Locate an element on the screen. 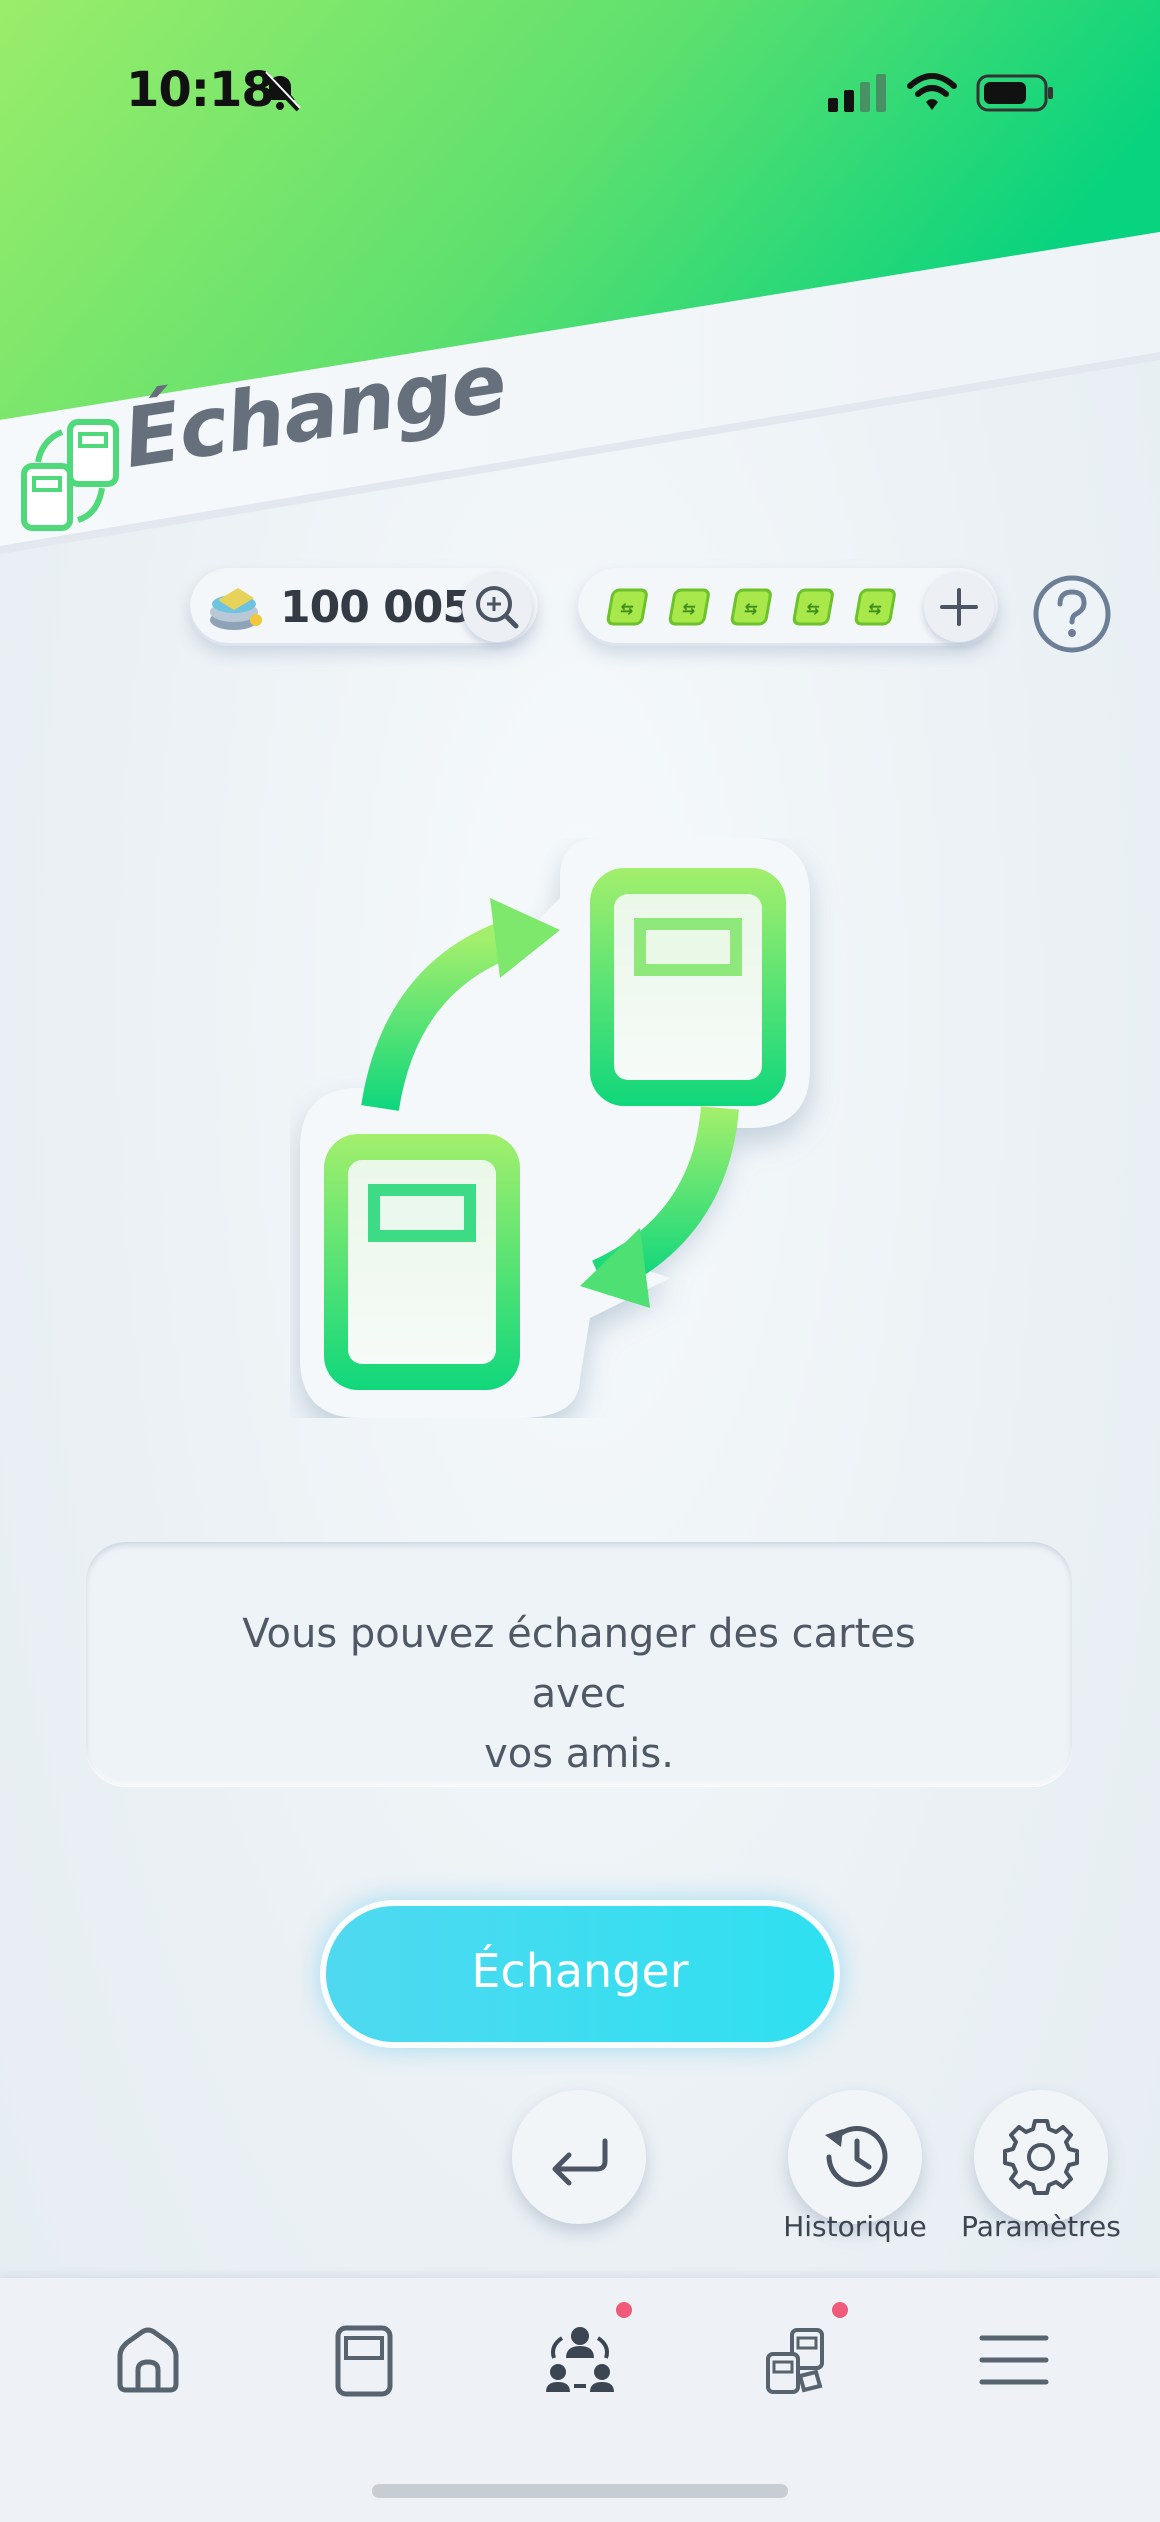 This screenshot has width=1160, height=2522. coin-value: 100 005 is located at coordinates (376, 607).